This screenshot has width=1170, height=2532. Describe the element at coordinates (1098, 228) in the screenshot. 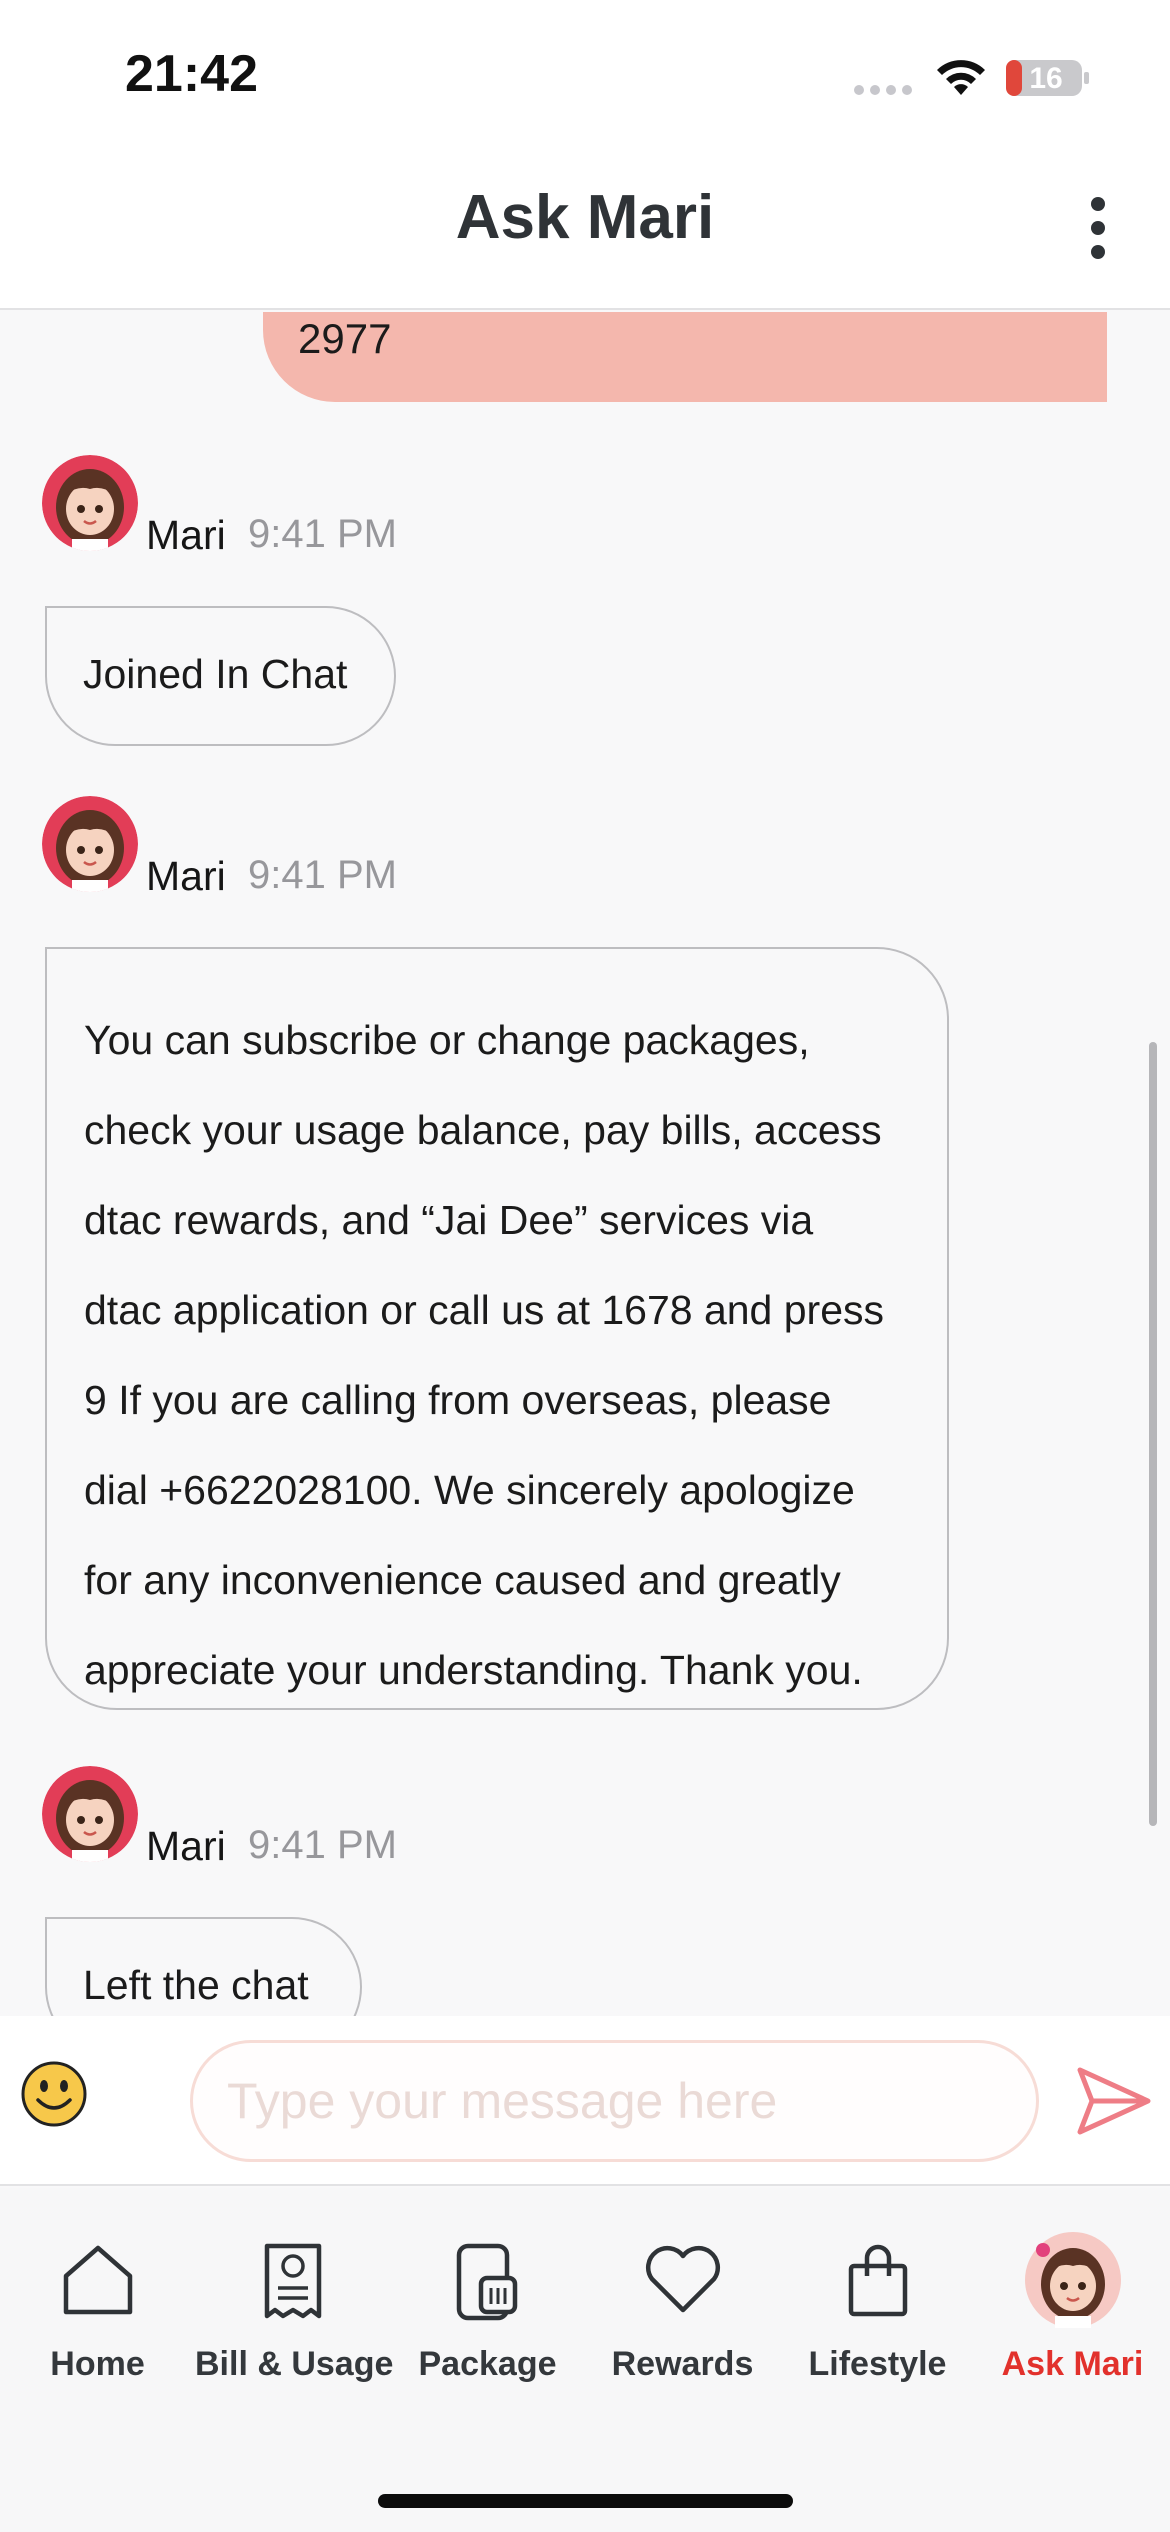

I see `more-options-icon` at that location.